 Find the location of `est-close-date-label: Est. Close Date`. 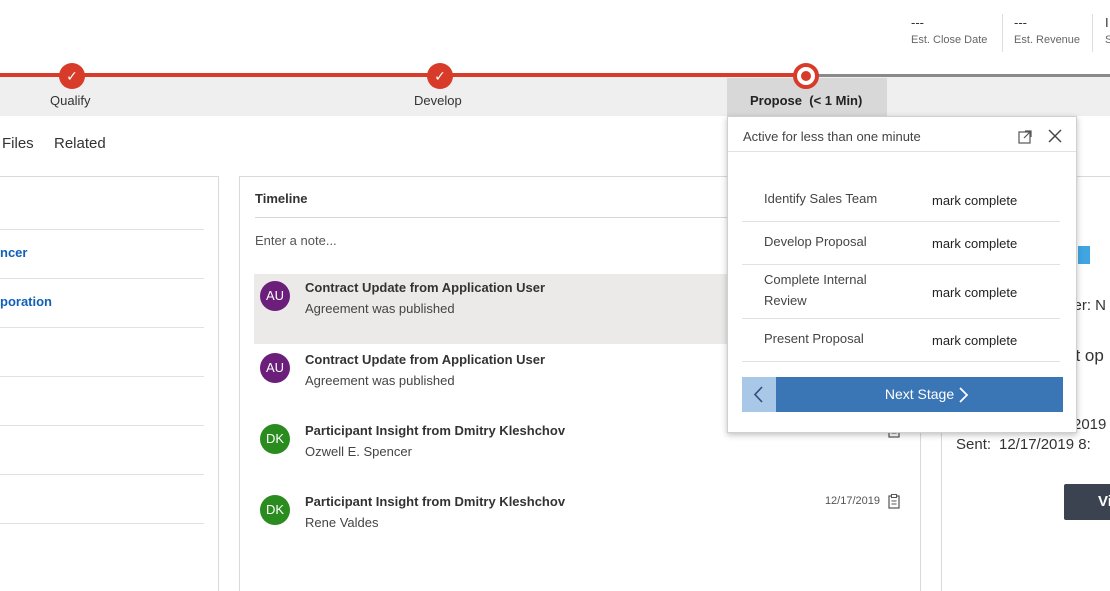

est-close-date-label: Est. Close Date is located at coordinates (949, 40).